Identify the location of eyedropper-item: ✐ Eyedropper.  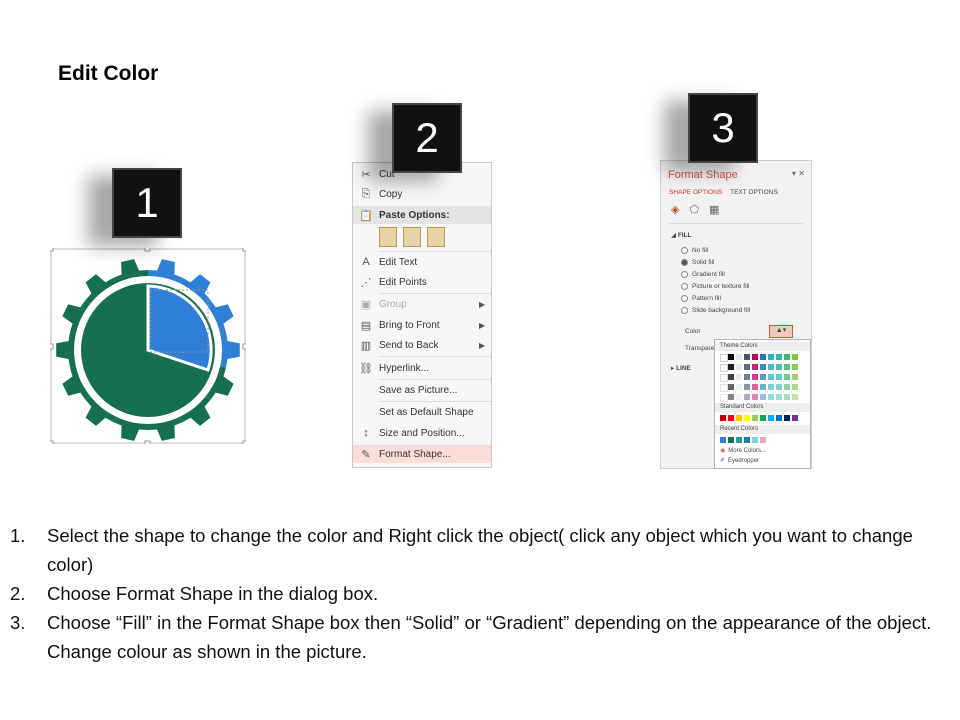
(739, 461).